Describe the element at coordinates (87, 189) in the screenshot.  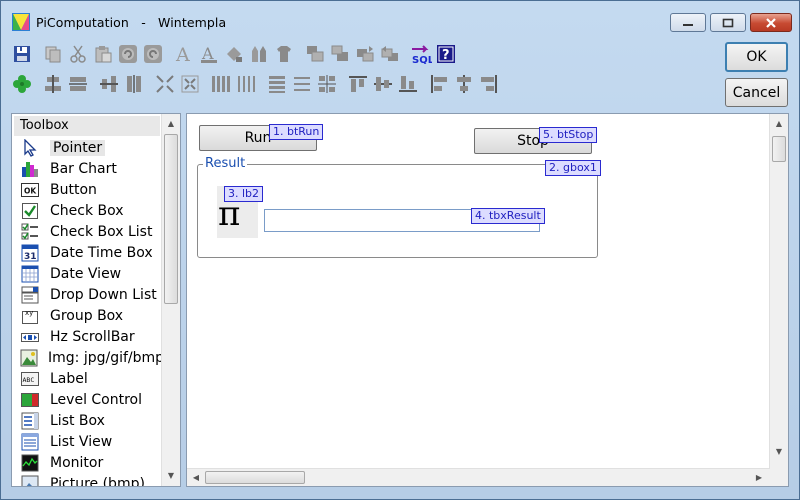
I see `tool-item-button: OK Button` at that location.